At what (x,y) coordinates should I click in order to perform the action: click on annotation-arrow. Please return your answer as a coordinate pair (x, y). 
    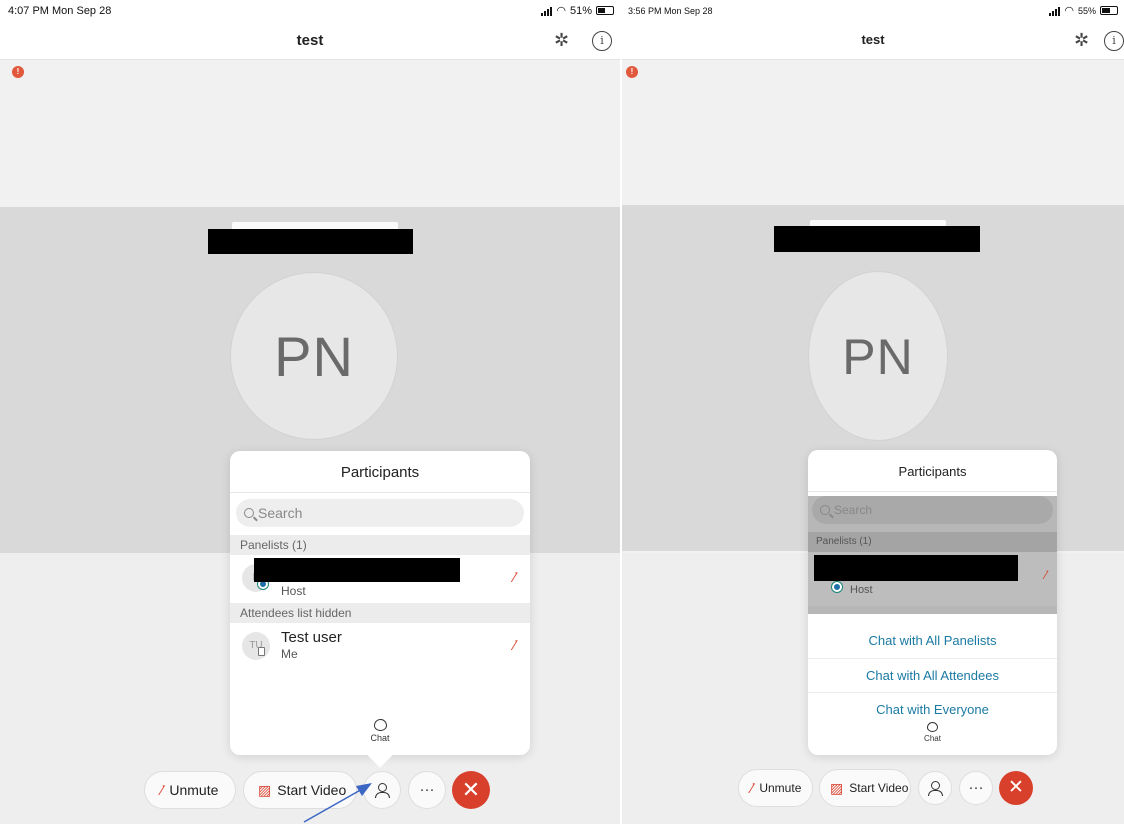
    Looking at the image, I should click on (337, 803).